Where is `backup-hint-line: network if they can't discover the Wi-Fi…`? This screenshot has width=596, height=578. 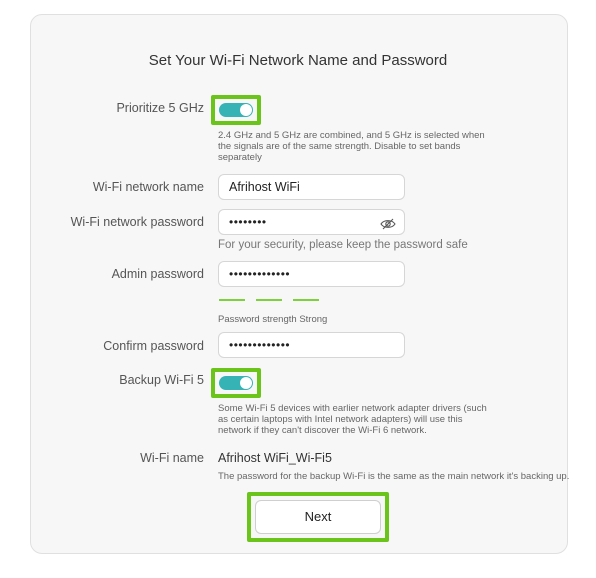 backup-hint-line: network if they can't discover the Wi-Fi… is located at coordinates (322, 430).